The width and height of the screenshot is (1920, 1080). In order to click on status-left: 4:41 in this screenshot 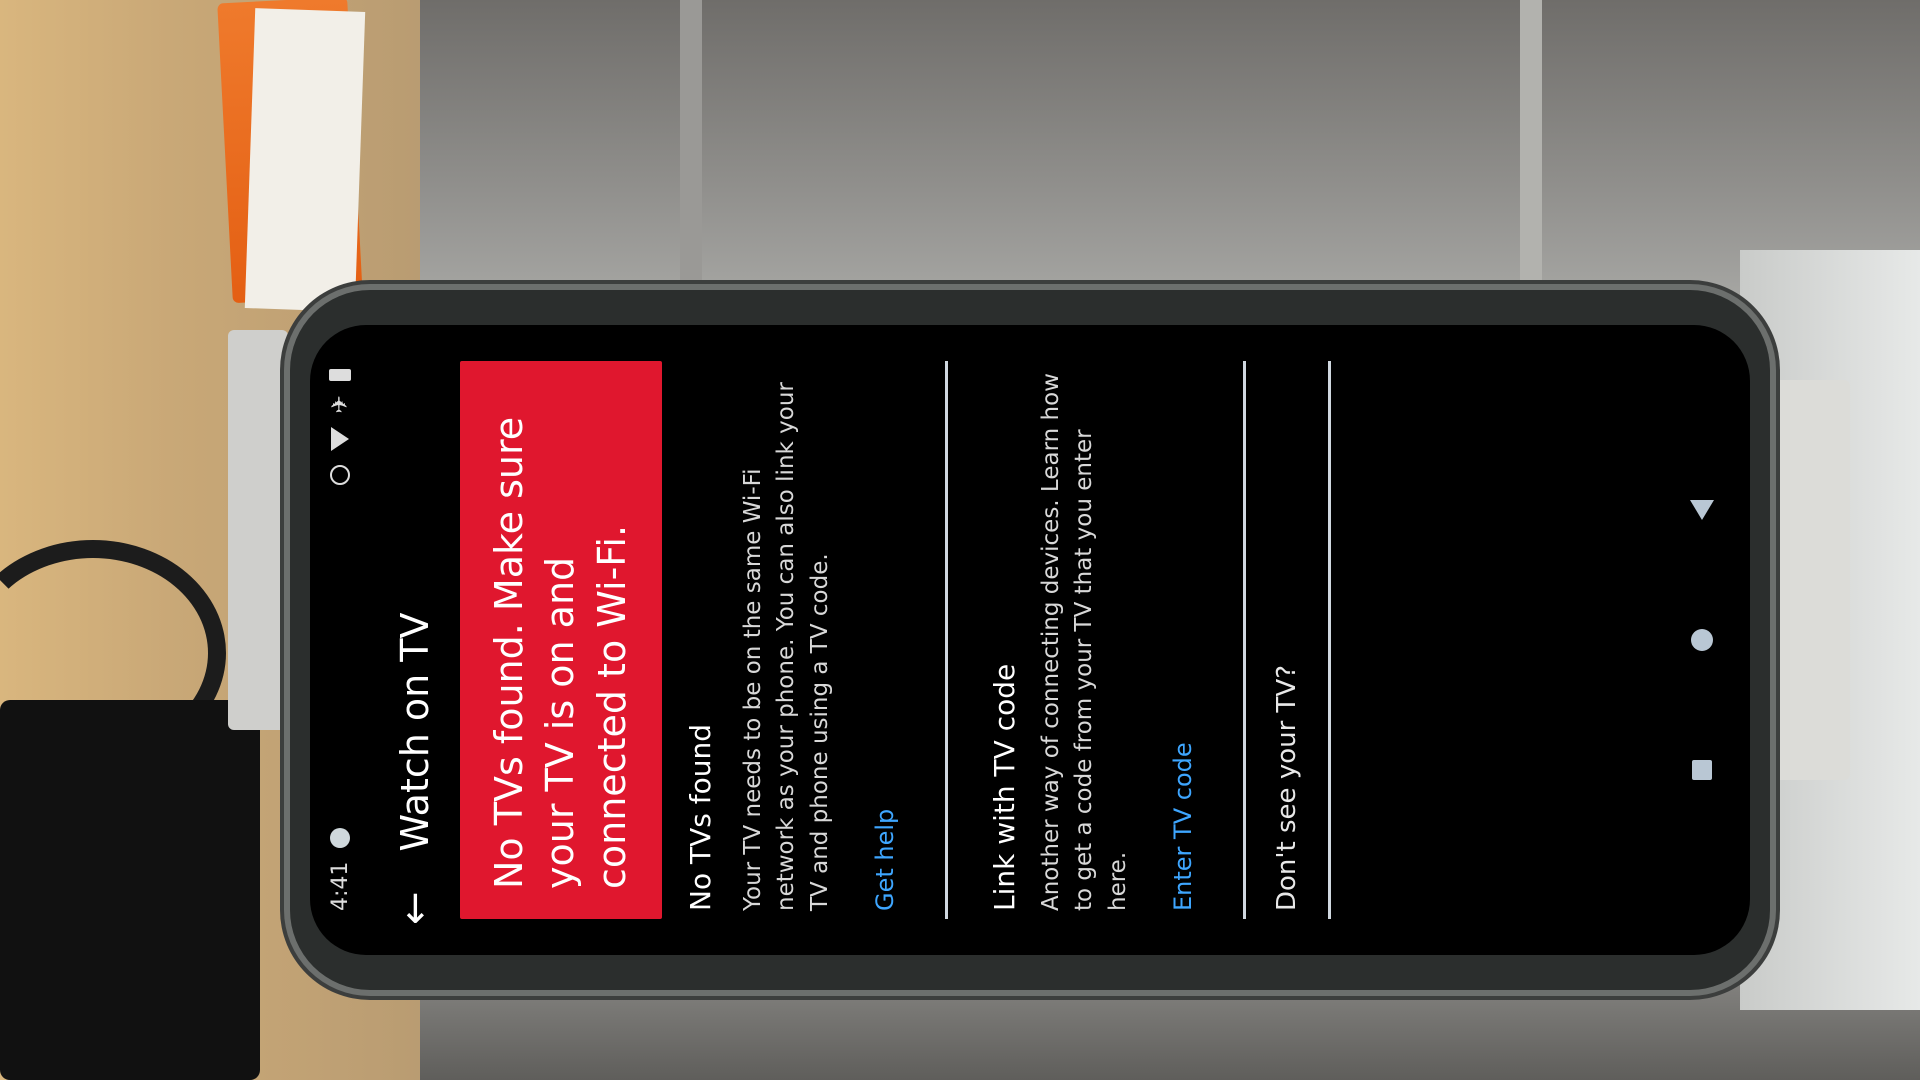, I will do `click(340, 869)`.